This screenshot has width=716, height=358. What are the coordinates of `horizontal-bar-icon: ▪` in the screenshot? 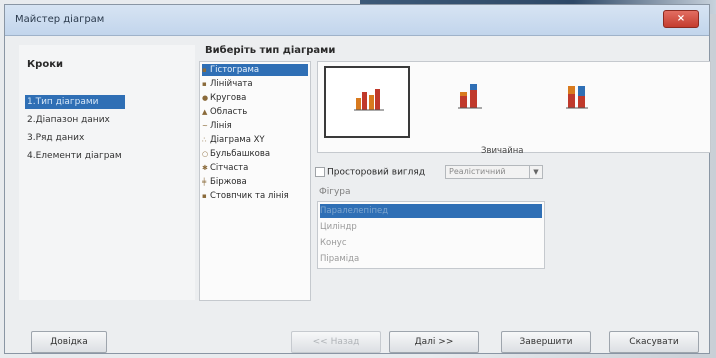 It's located at (204, 84).